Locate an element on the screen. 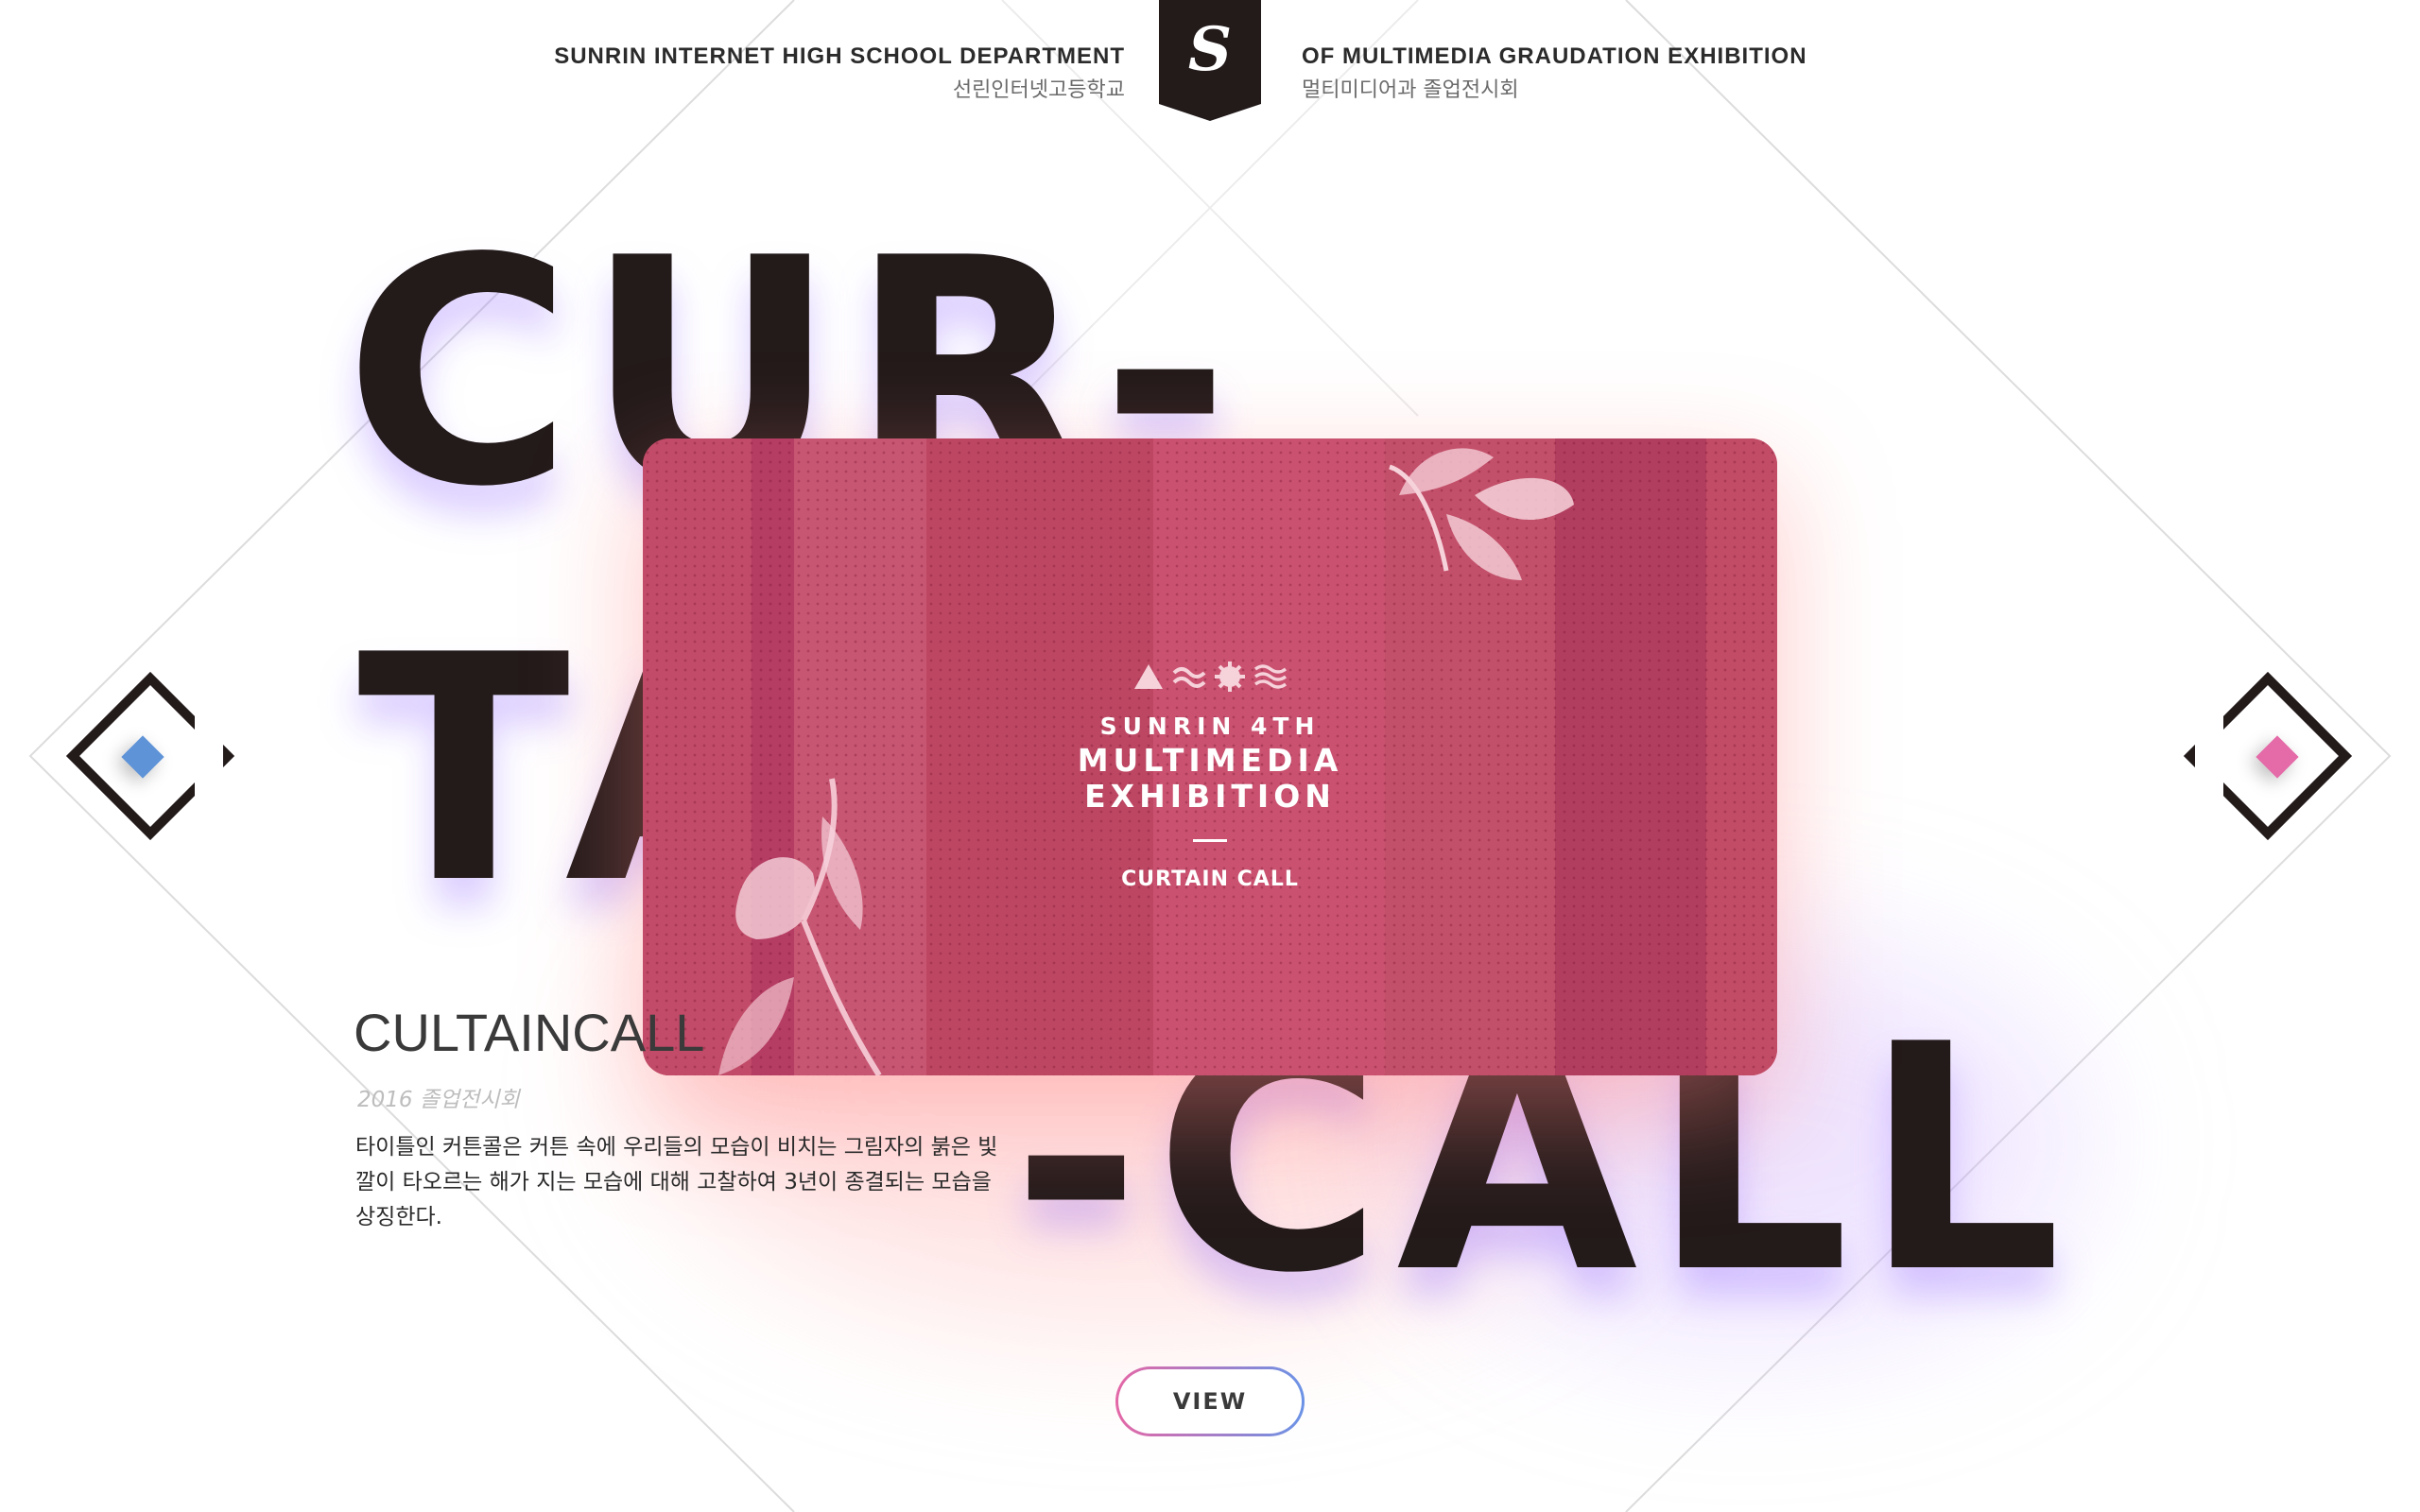 This screenshot has height=1512, width=2420. card-line-2: MULTIMEDIA is located at coordinates (1210, 760).